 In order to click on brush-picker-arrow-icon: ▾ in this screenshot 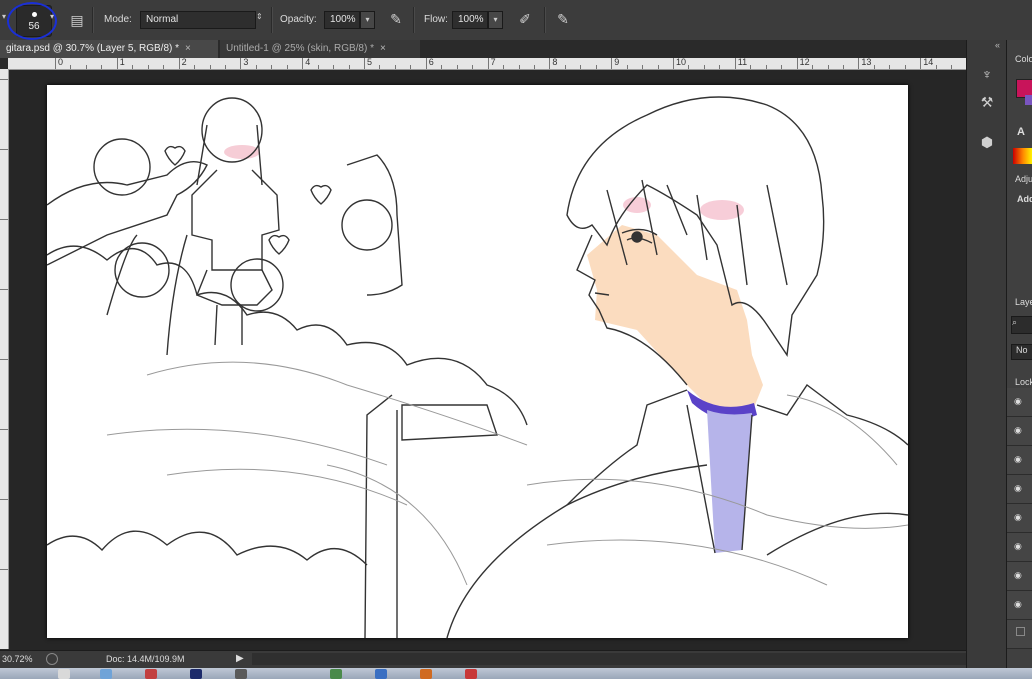, I will do `click(52, 16)`.